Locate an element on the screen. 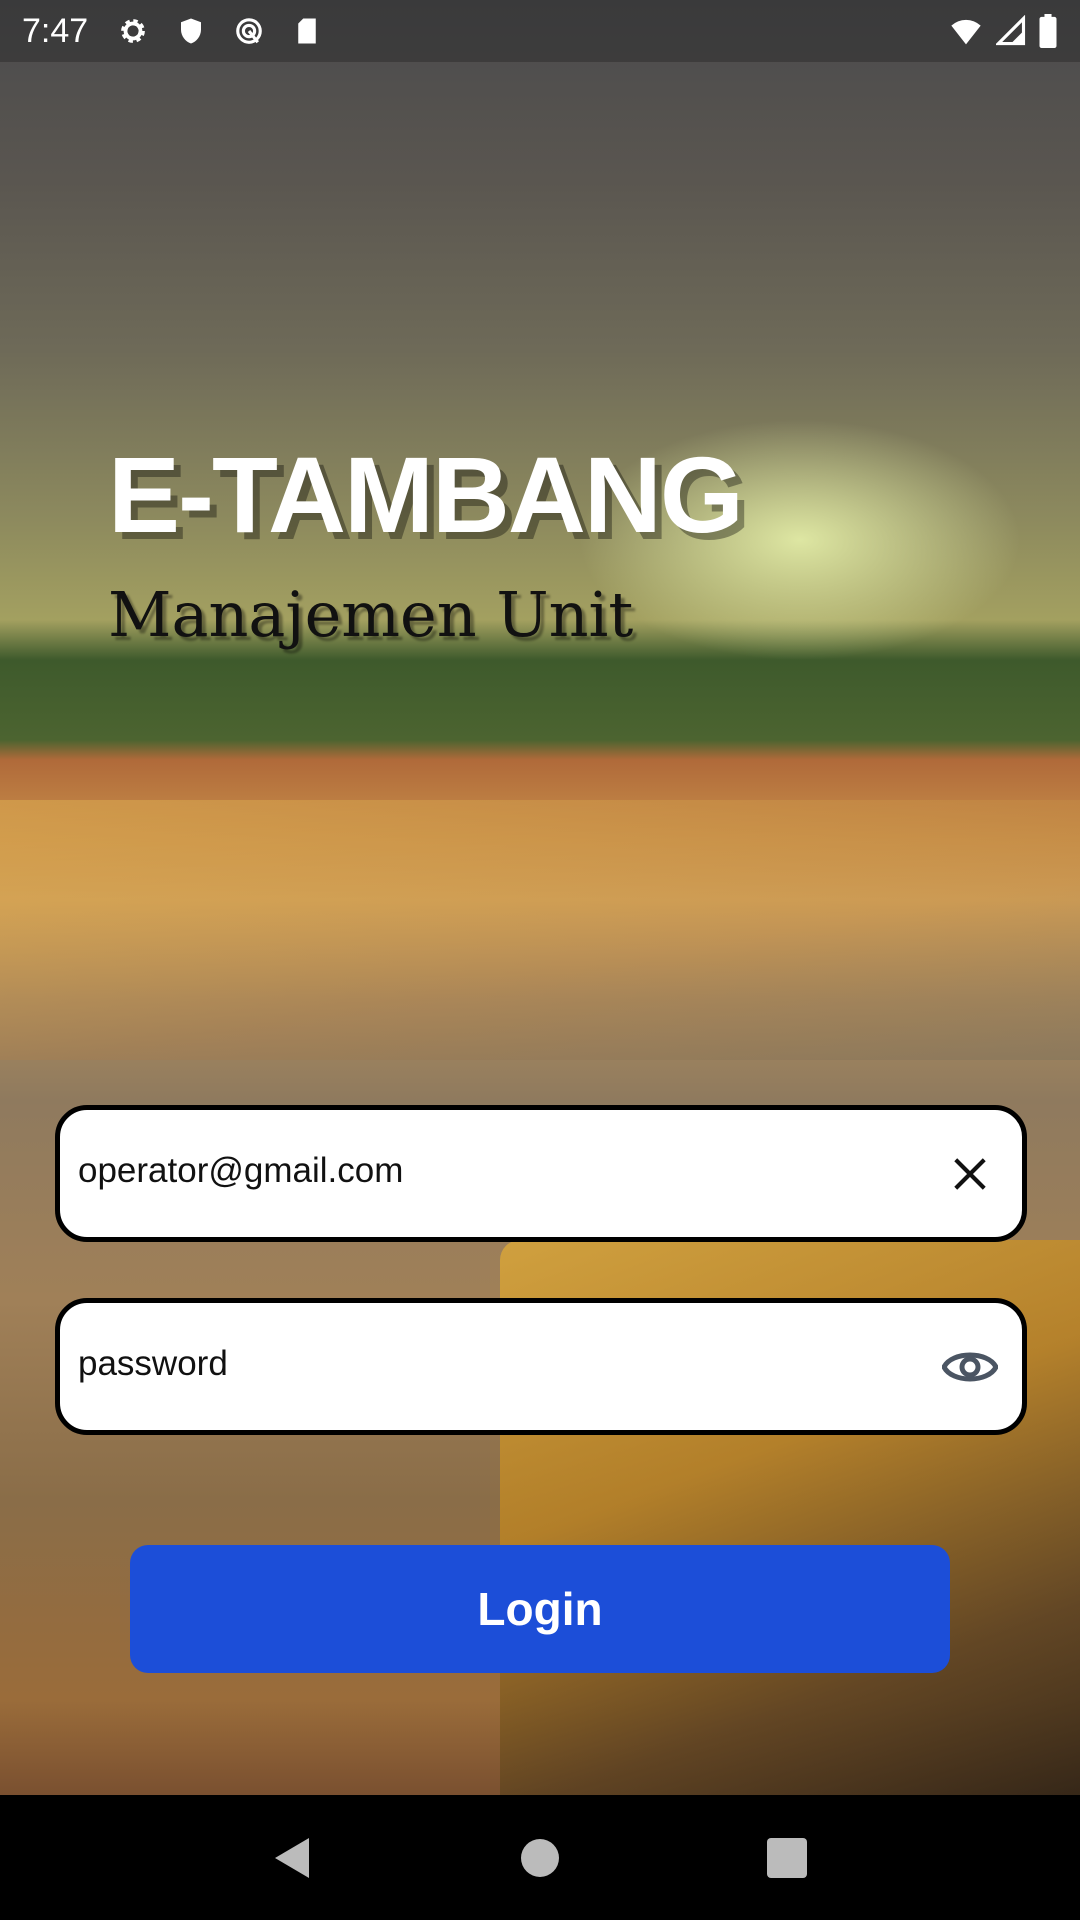  battery-icon is located at coordinates (1048, 31).